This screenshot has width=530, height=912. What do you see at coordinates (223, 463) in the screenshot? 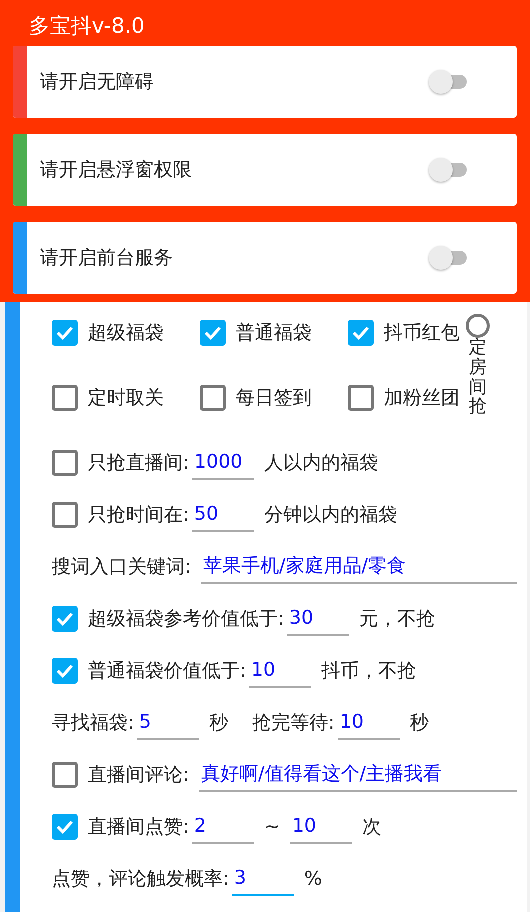
I see `input-field: 1000` at bounding box center [223, 463].